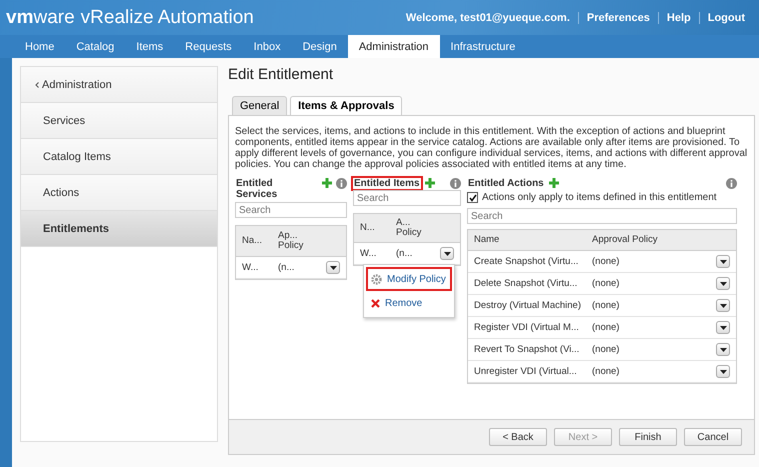 The height and width of the screenshot is (467, 759). Describe the element at coordinates (409, 279) in the screenshot. I see `menu-item: Modify Policy` at that location.